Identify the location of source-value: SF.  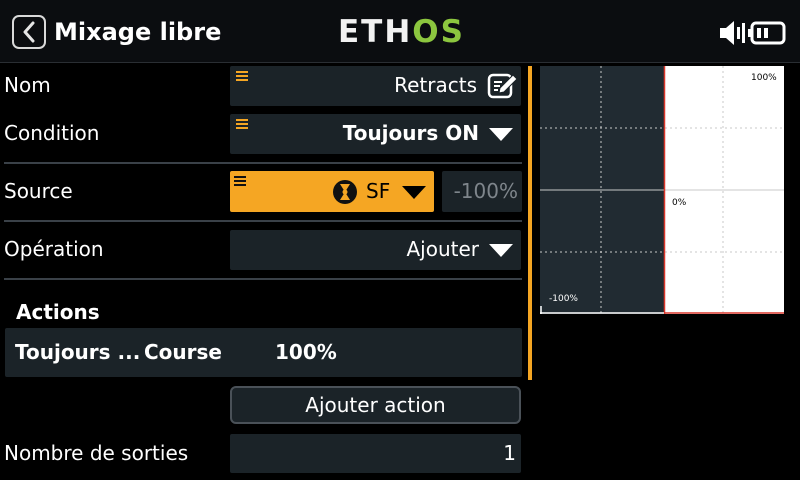
(378, 191).